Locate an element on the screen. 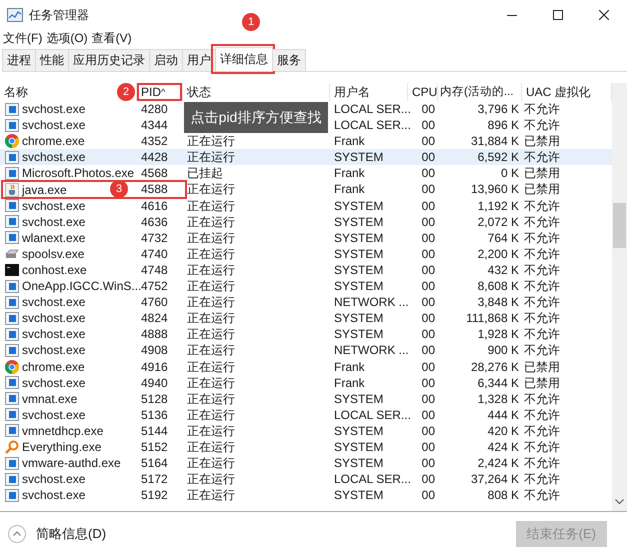 The width and height of the screenshot is (627, 556). process-name: vmware-authd.exe is located at coordinates (71, 463).